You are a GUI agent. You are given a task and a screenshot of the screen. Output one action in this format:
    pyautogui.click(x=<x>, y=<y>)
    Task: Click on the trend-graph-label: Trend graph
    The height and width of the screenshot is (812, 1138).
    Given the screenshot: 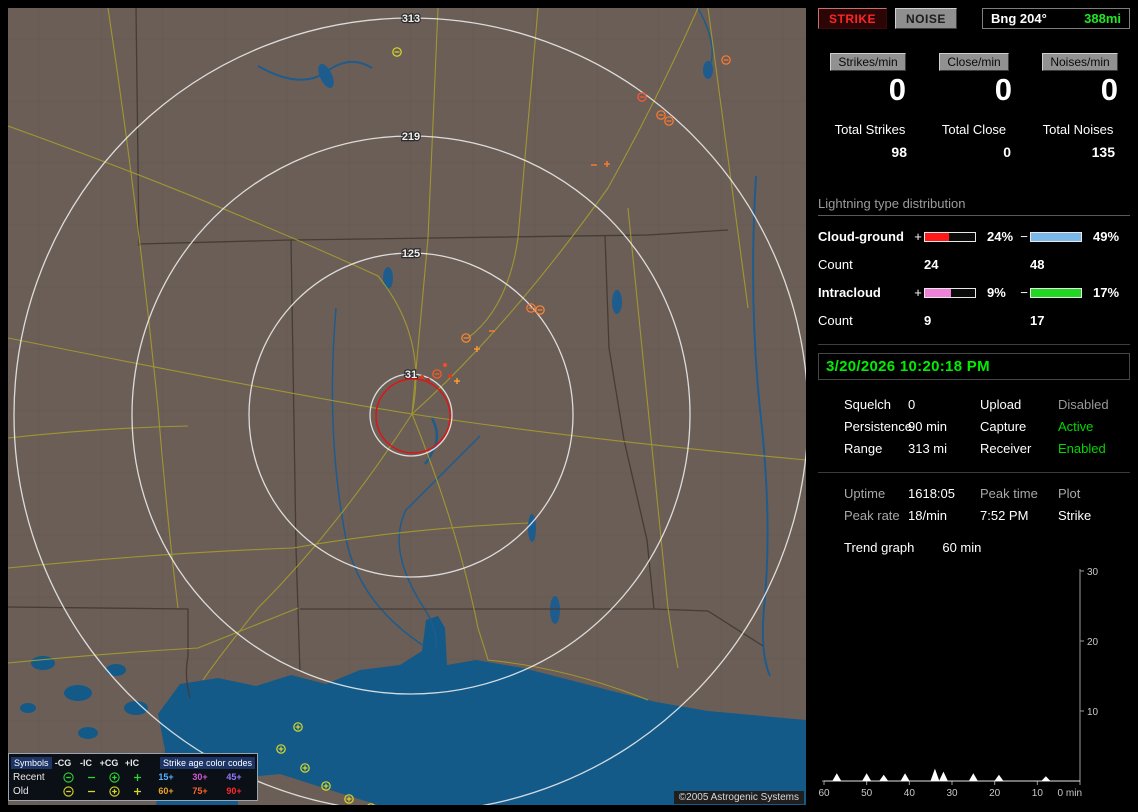 What is the action you would take?
    pyautogui.click(x=879, y=547)
    